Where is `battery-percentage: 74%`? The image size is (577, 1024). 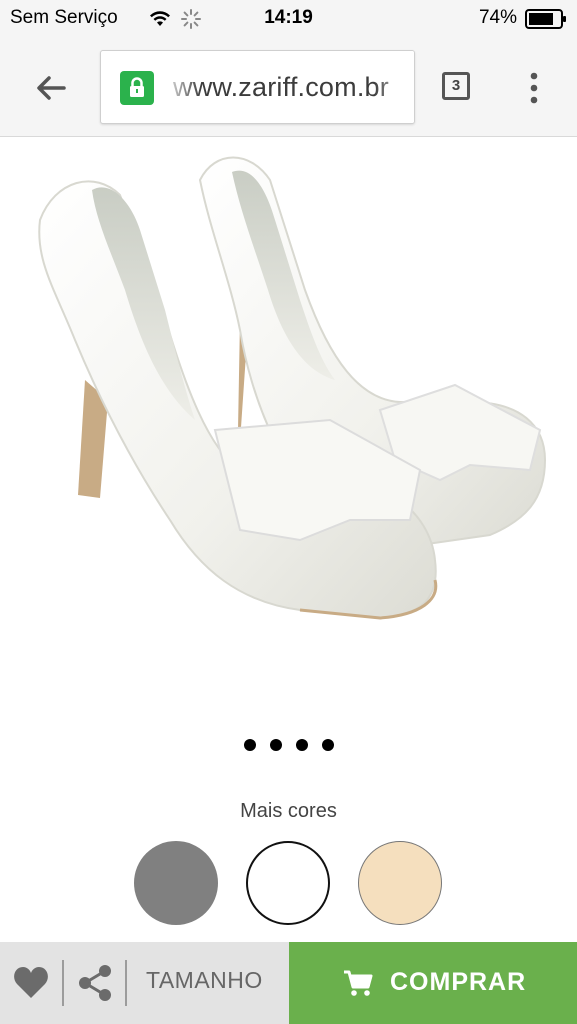
battery-percentage: 74% is located at coordinates (497, 17).